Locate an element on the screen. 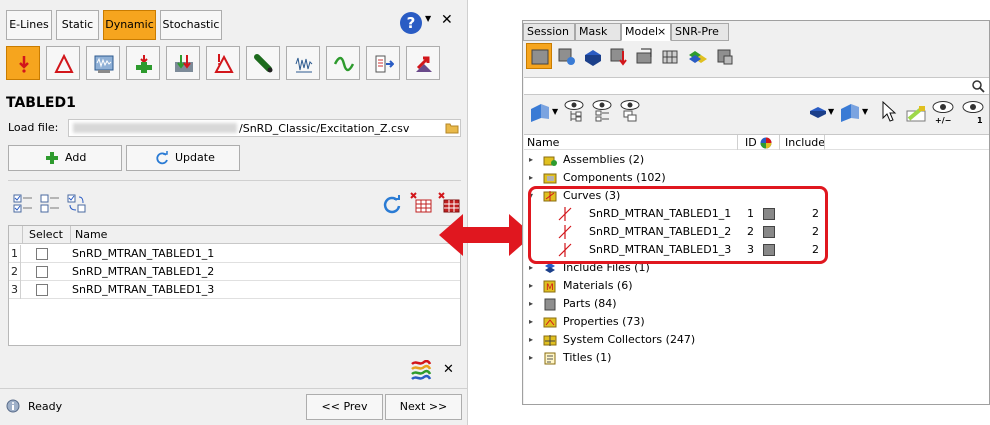 The width and height of the screenshot is (990, 425). load-file-value: /SnRD_Classic/Excitation_Z.csv is located at coordinates (324, 128).